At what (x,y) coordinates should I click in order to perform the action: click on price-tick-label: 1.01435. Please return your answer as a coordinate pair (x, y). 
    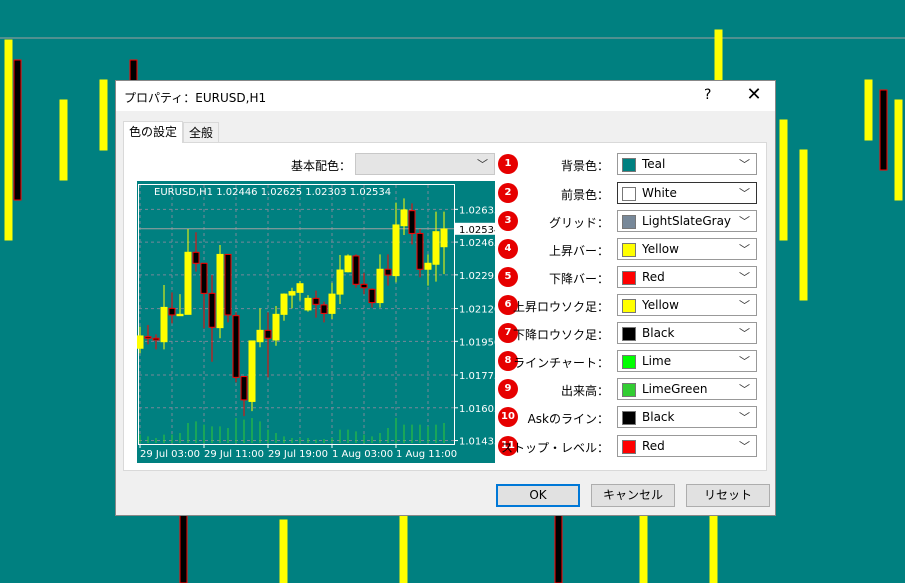
    Looking at the image, I should click on (477, 442).